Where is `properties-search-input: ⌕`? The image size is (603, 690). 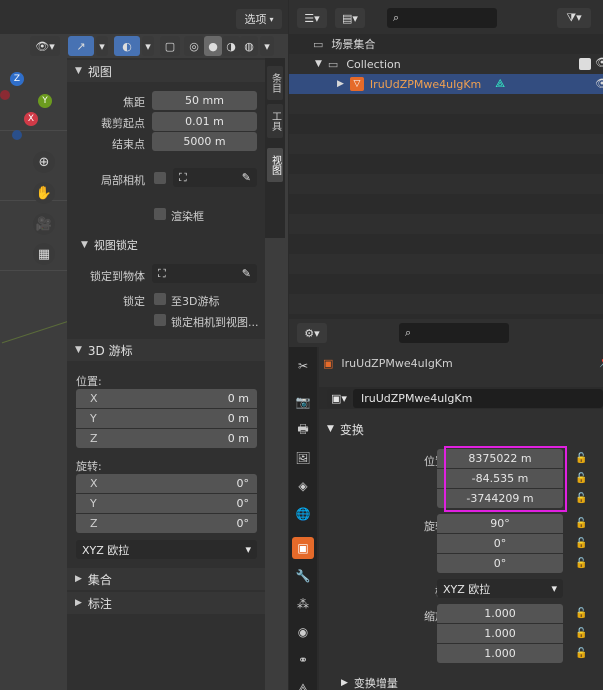 properties-search-input: ⌕ is located at coordinates (454, 333).